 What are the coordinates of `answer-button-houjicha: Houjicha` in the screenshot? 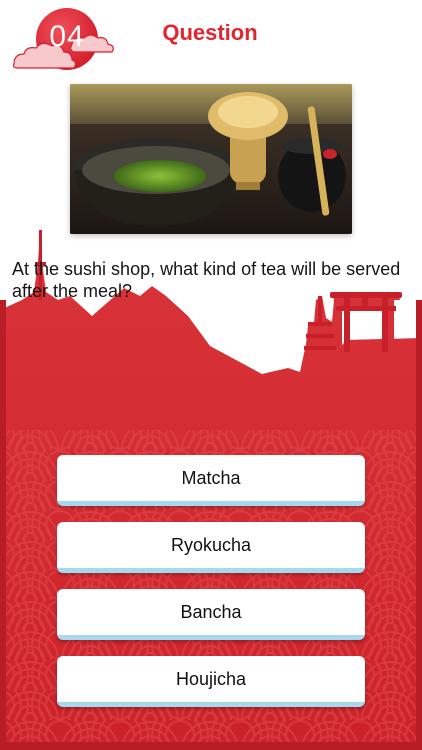 It's located at (211, 681).